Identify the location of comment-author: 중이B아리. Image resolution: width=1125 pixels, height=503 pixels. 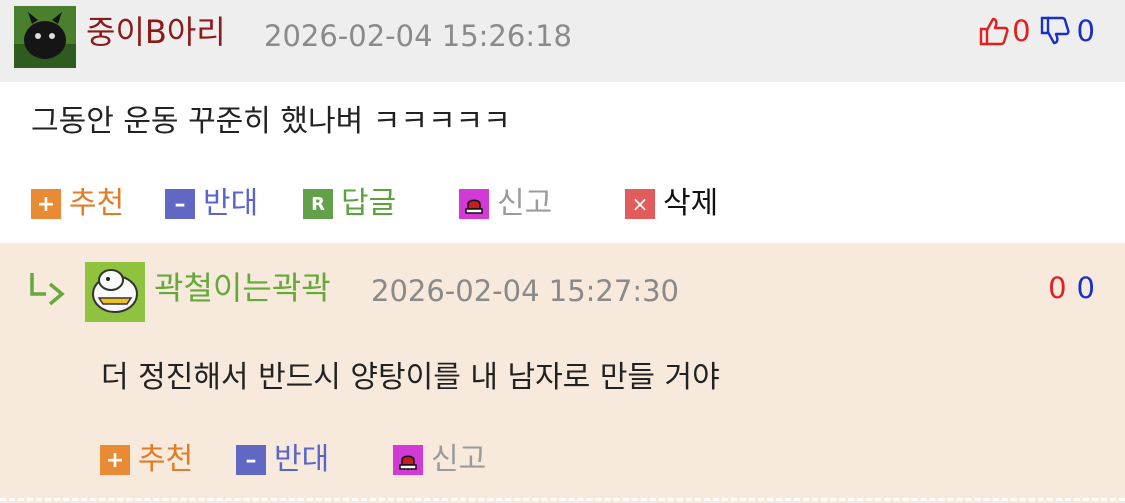
(156, 32).